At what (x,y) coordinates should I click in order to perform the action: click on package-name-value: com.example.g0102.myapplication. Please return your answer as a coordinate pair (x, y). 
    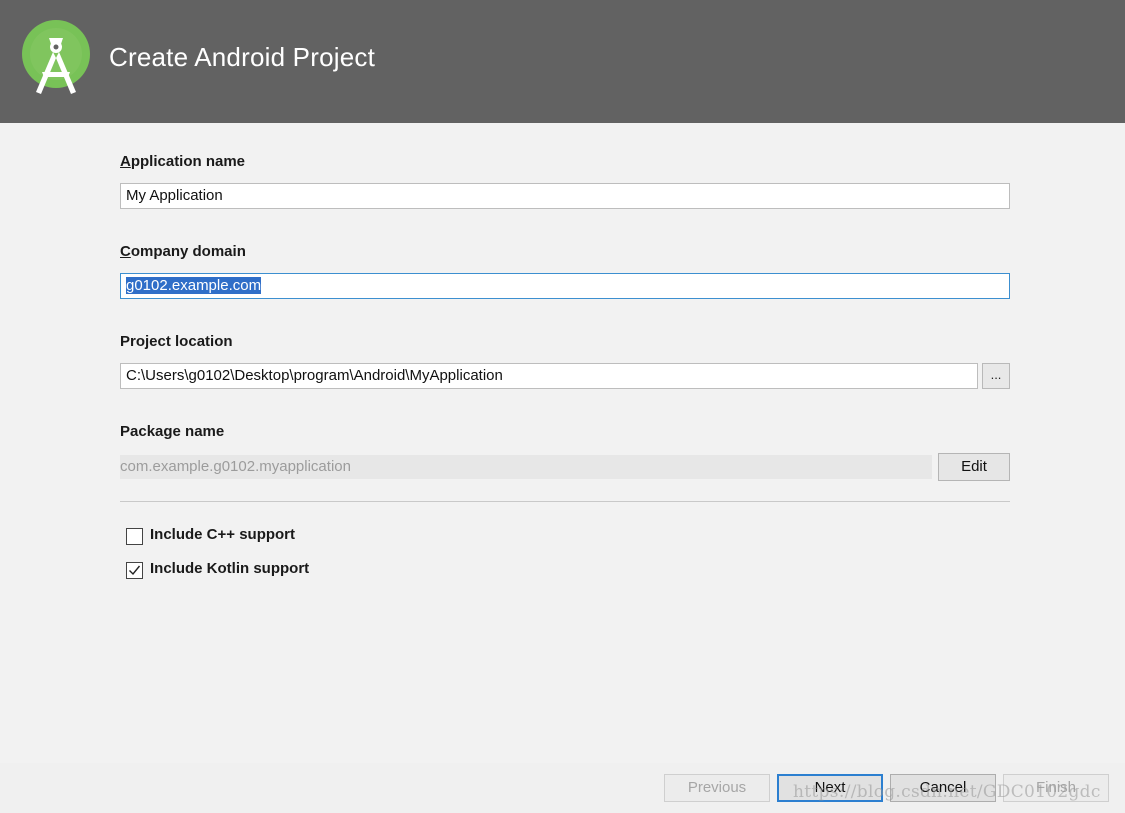
    Looking at the image, I should click on (526, 467).